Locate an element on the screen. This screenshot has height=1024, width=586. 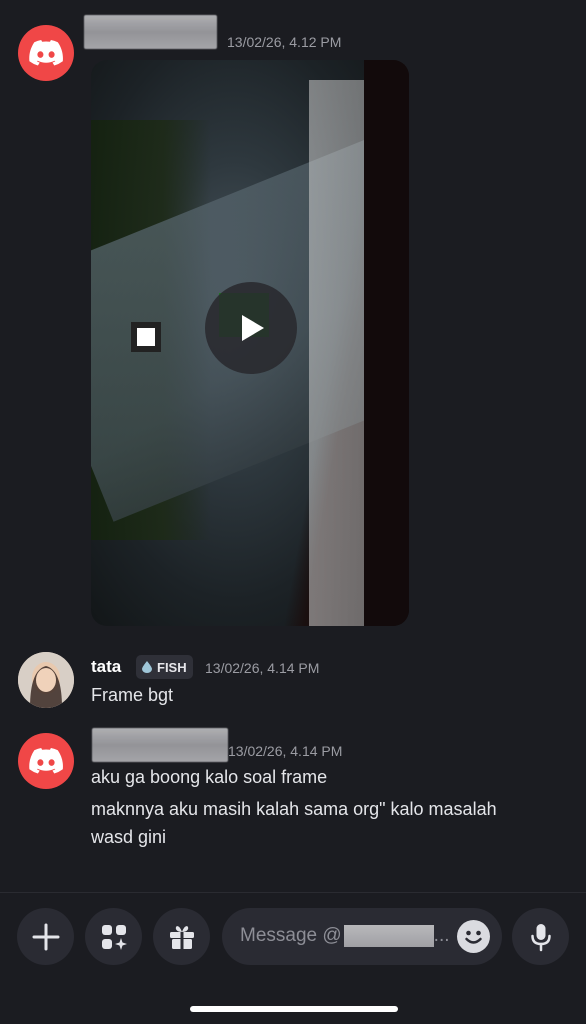
emoji-button is located at coordinates (473, 936).